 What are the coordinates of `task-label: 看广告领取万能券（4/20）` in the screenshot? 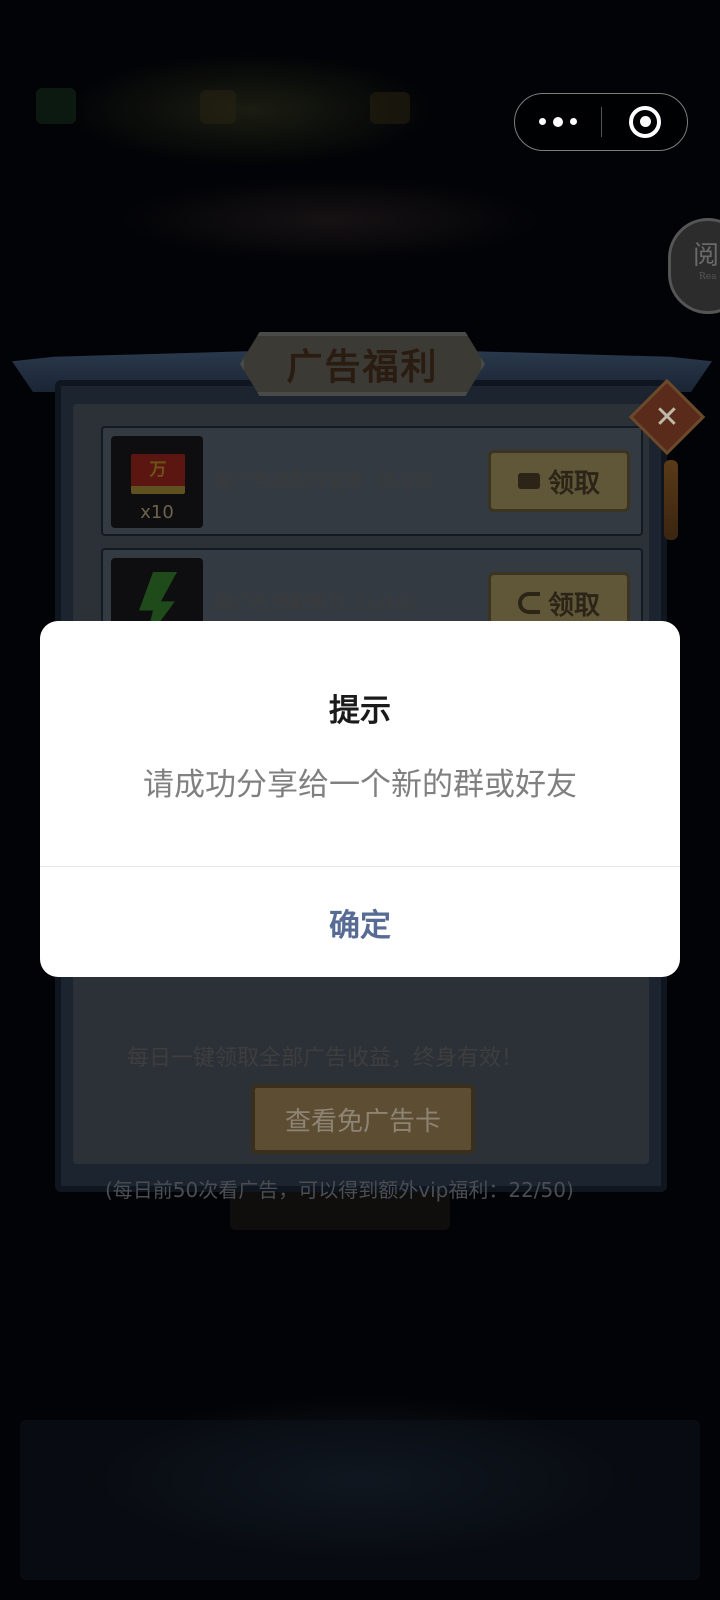 It's located at (329, 481).